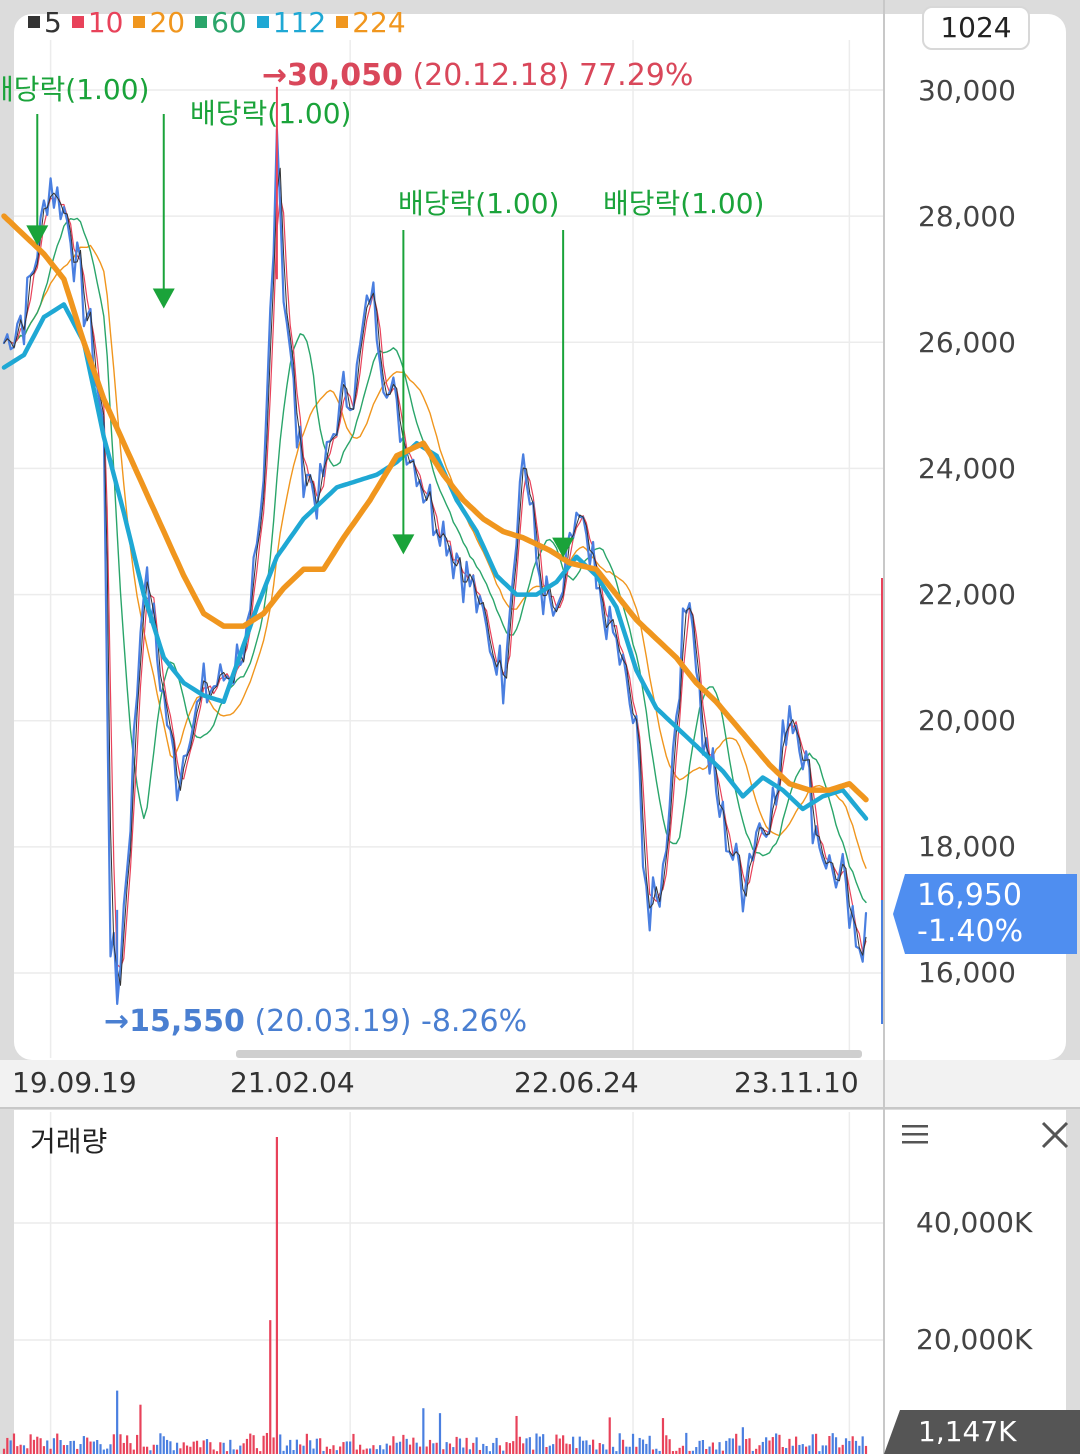 The width and height of the screenshot is (1080, 1454). I want to click on y-tick-label: 28,000, so click(967, 216).